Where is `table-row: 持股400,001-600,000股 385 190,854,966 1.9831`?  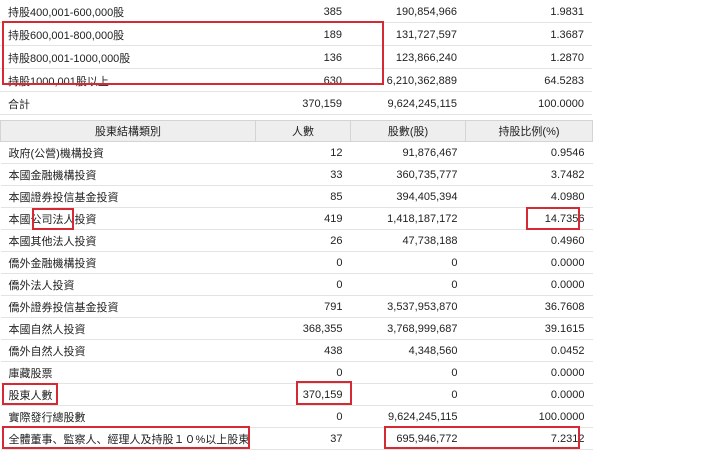
table-row: 持股400,001-600,000股 385 190,854,966 1.9831 is located at coordinates (296, 11).